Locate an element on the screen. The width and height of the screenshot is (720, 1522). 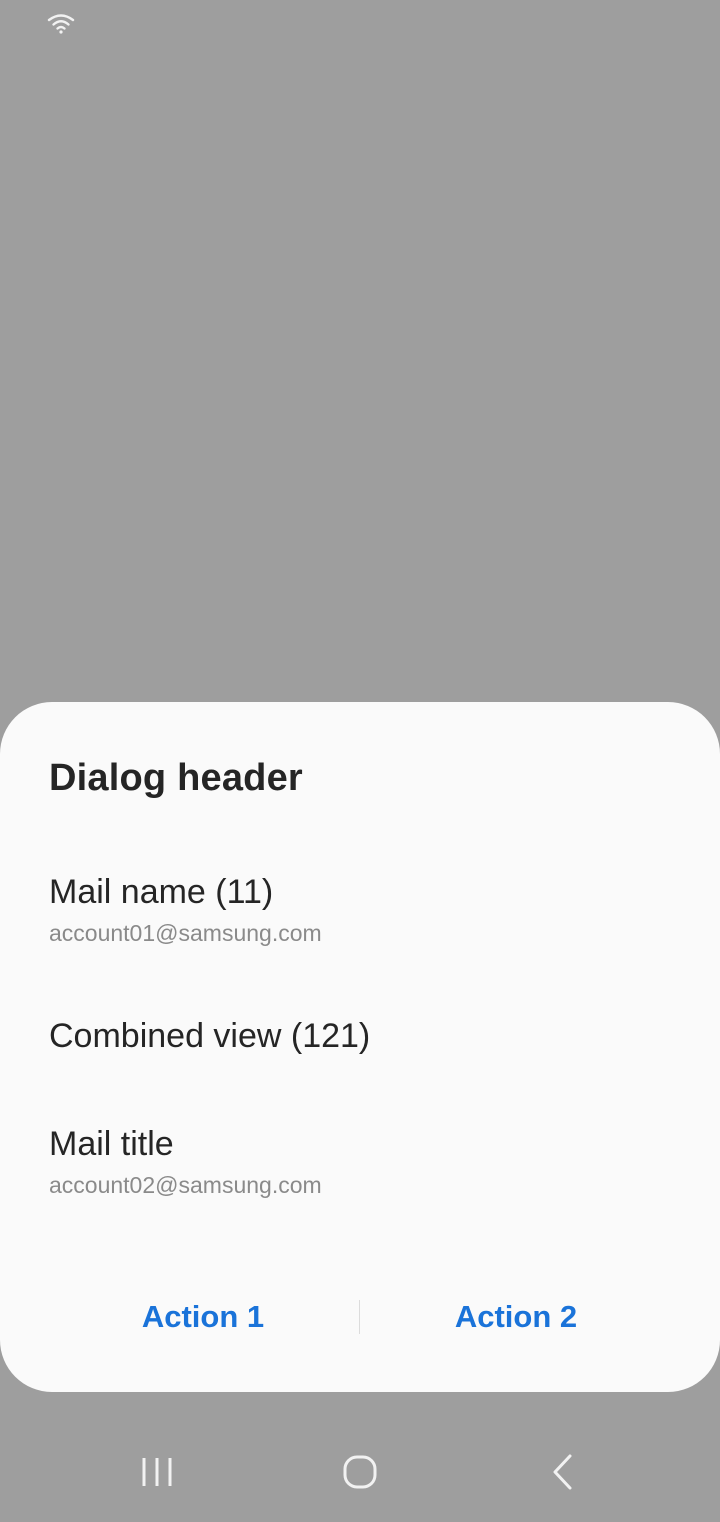
dialog-header: Dialog header is located at coordinates (176, 778).